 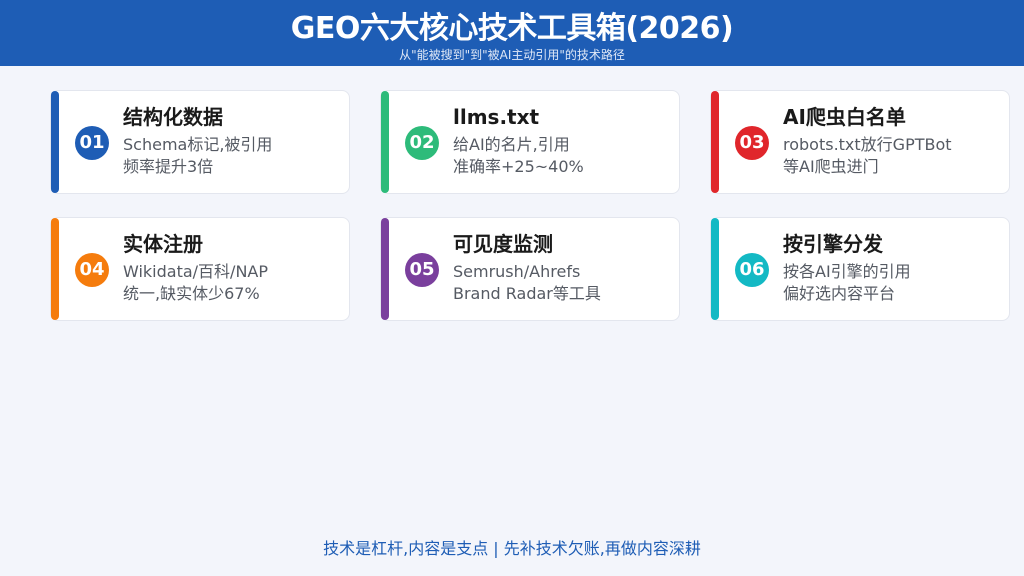 I want to click on card-description-line: Semrush/Ahrefs, so click(x=517, y=271).